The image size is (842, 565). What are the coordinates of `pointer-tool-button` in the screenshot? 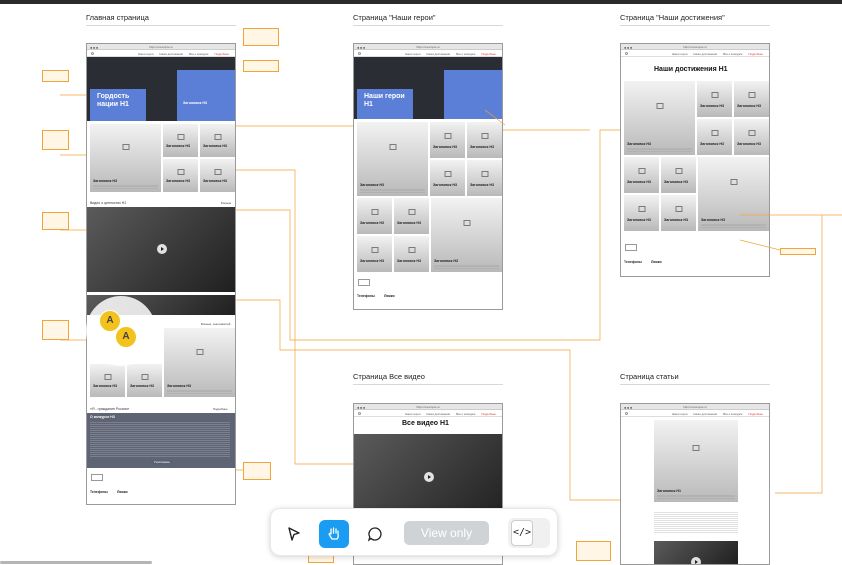 It's located at (294, 534).